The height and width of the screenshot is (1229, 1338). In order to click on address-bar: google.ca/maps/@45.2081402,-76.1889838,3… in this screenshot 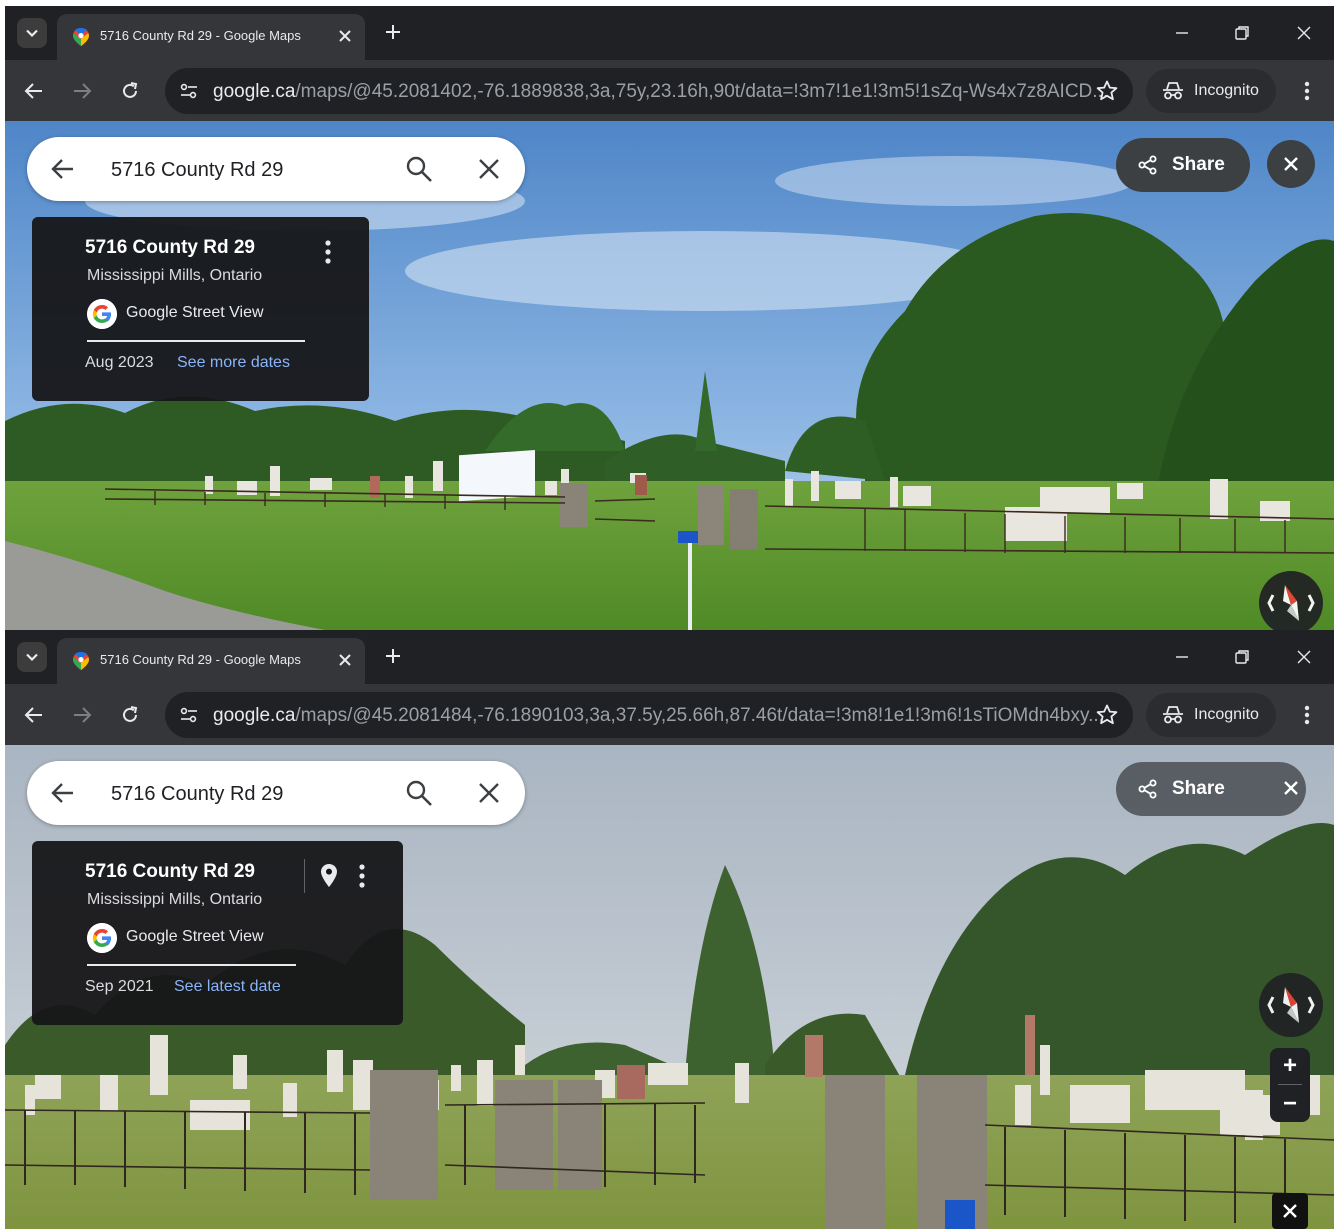, I will do `click(649, 91)`.